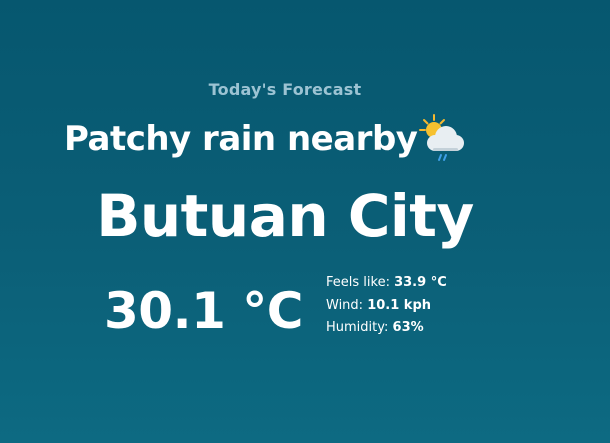 The width and height of the screenshot is (610, 443). Describe the element at coordinates (357, 327) in the screenshot. I see `humidity-label: Humidity:` at that location.